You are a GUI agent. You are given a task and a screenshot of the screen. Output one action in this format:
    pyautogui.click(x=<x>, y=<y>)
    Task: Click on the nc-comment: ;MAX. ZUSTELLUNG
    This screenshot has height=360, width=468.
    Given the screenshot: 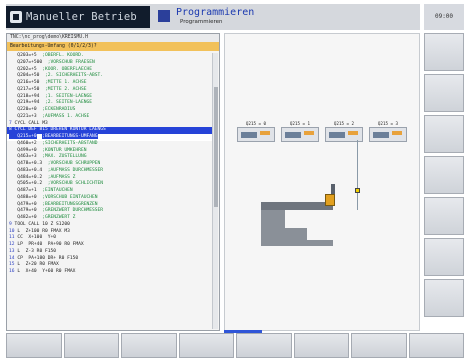 What is the action you would take?
    pyautogui.click(x=64, y=157)
    